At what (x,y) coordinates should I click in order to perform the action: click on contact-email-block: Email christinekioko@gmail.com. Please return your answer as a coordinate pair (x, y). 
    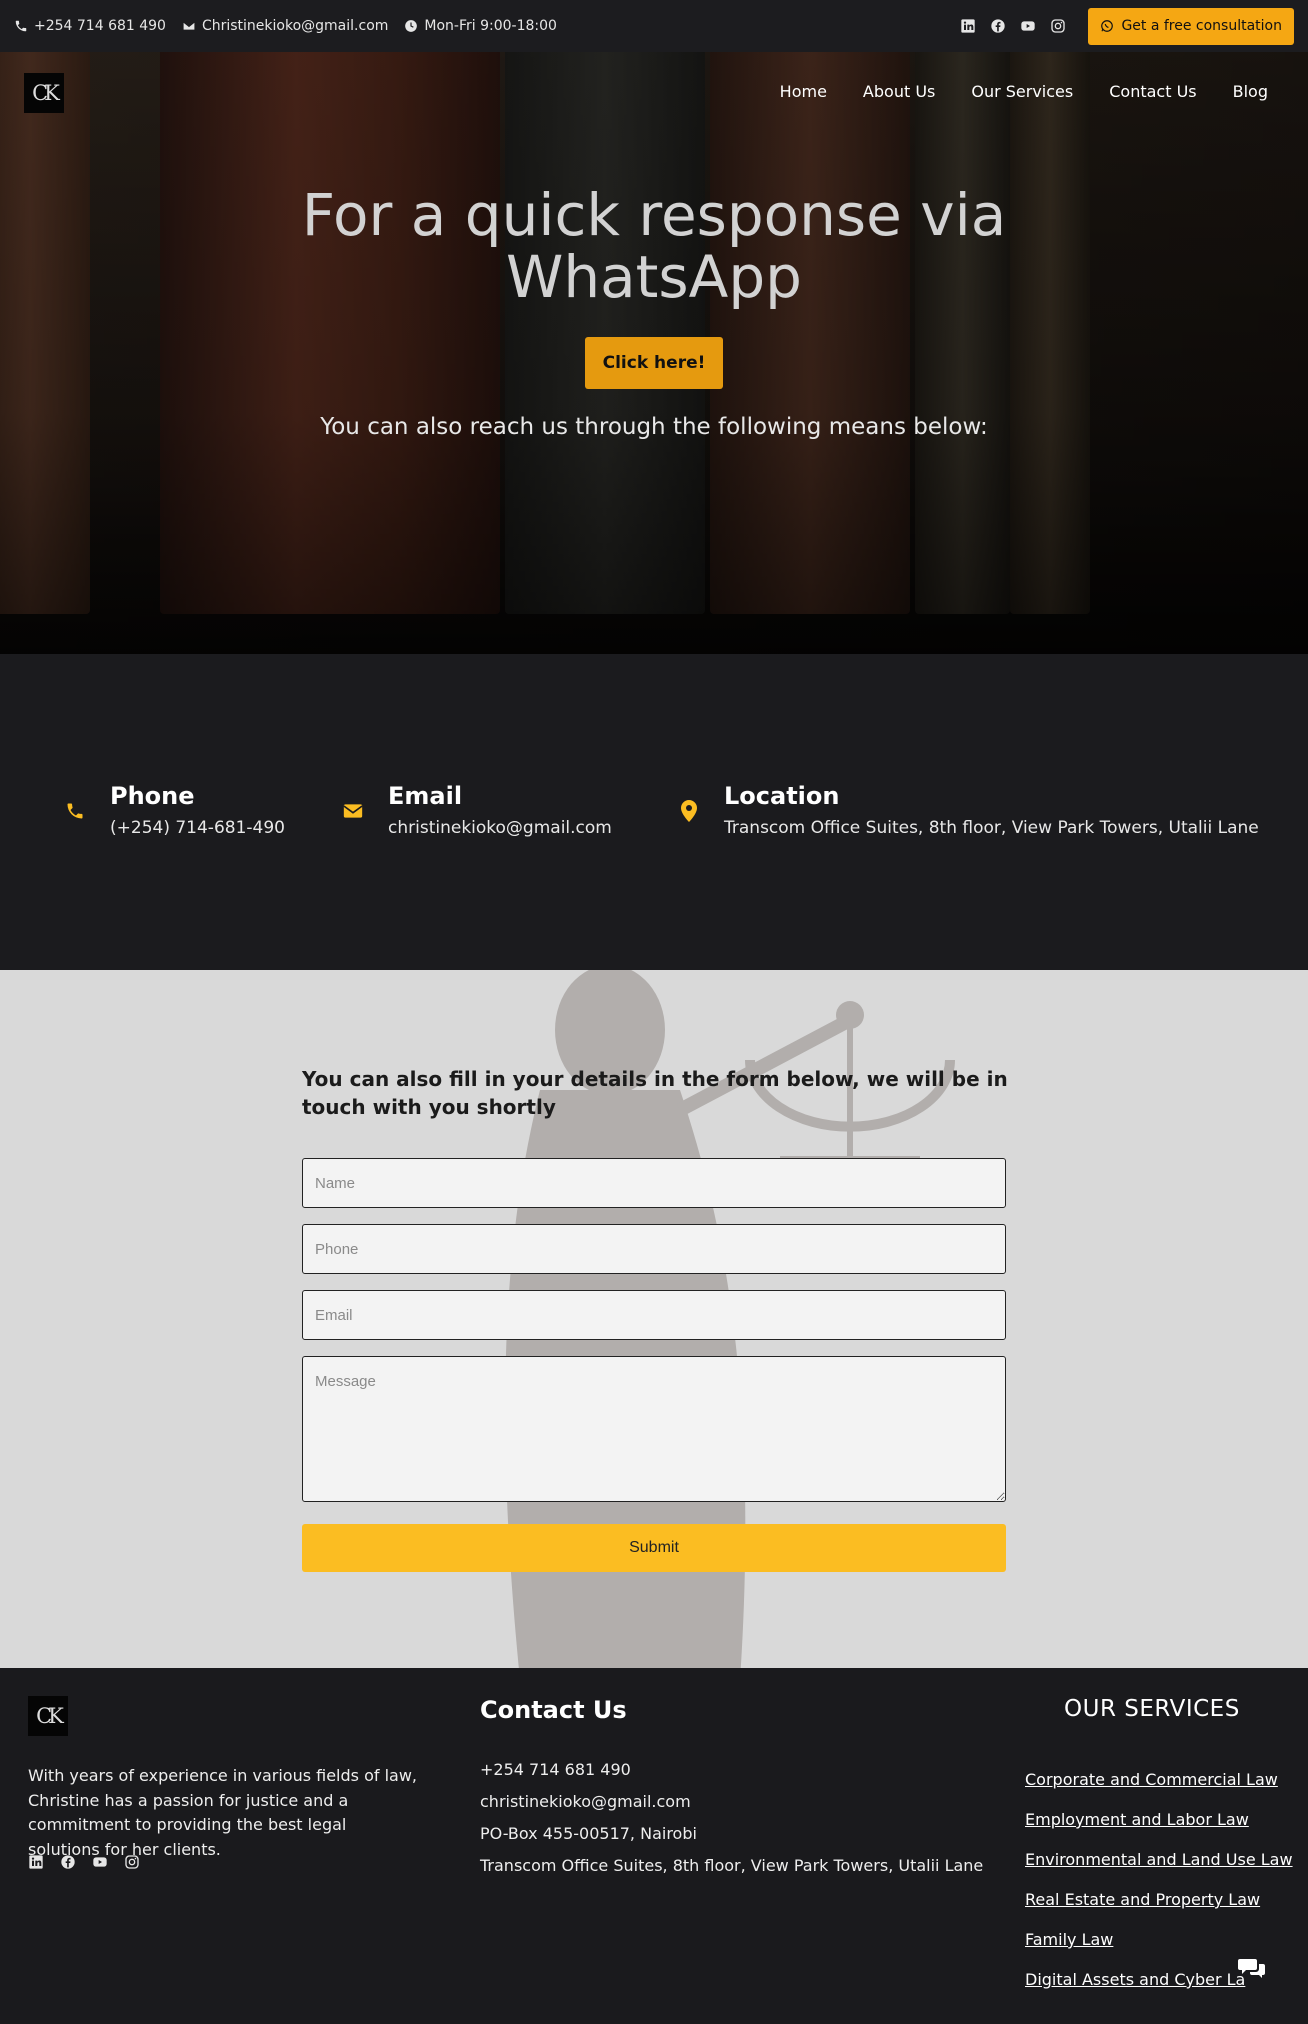
    Looking at the image, I should click on (476, 810).